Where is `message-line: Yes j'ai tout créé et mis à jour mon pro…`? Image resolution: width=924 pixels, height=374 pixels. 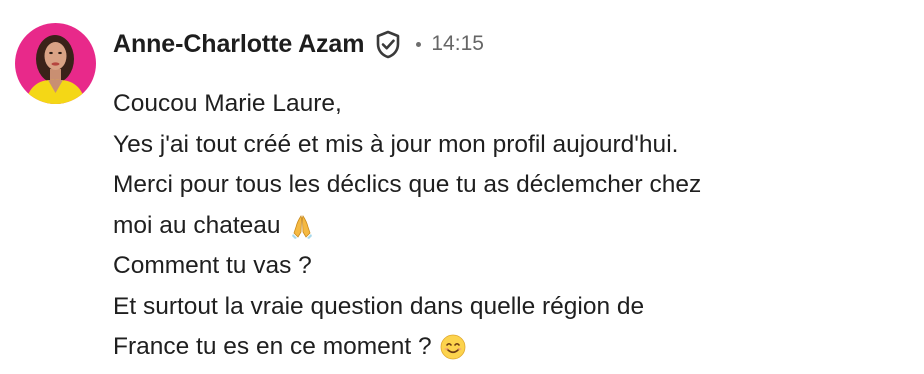
message-line: Yes j'ai tout créé et mis à jour mon pro… is located at coordinates (508, 145).